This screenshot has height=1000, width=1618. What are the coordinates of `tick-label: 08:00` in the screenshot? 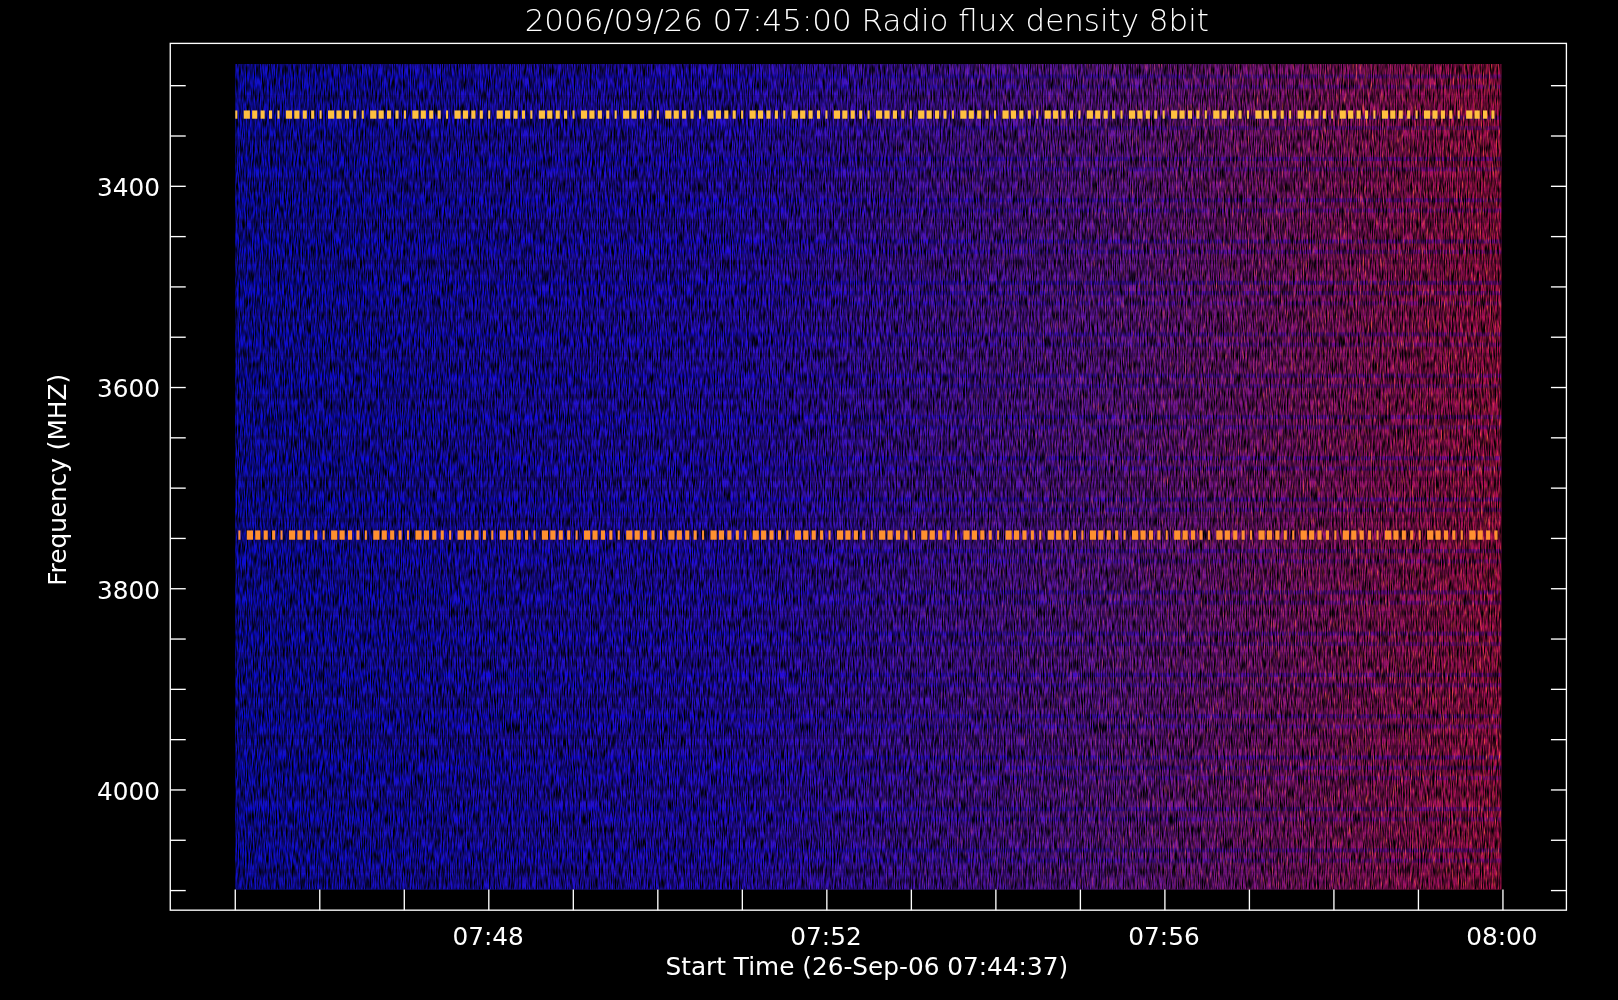 It's located at (1502, 937).